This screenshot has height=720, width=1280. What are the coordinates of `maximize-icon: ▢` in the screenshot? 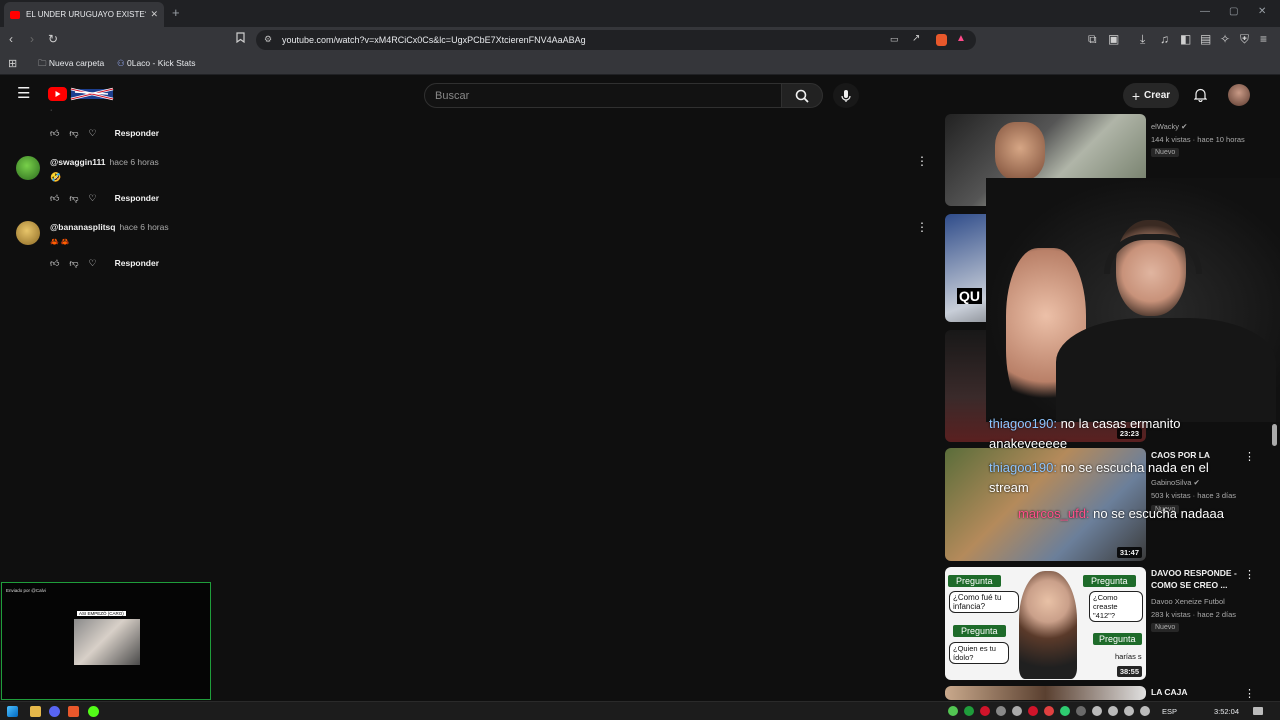 It's located at (1233, 11).